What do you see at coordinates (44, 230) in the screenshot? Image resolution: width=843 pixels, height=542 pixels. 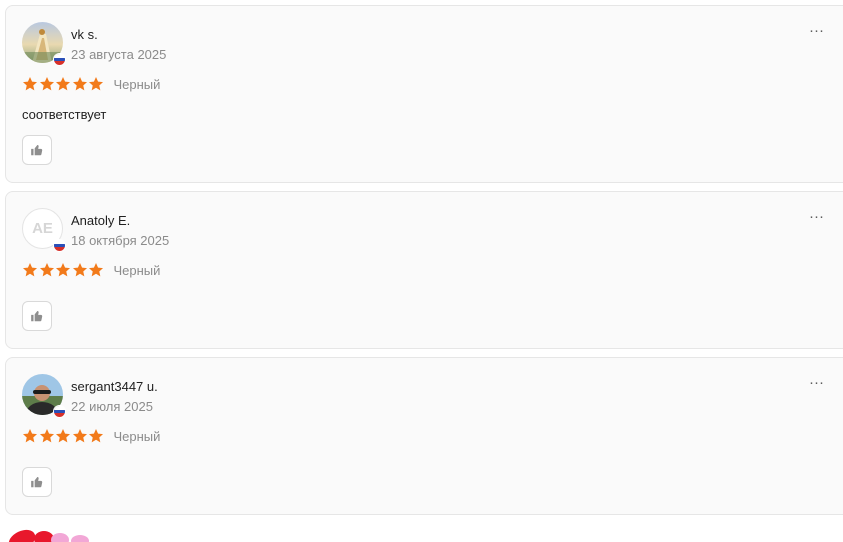 I see `avatar: AE` at bounding box center [44, 230].